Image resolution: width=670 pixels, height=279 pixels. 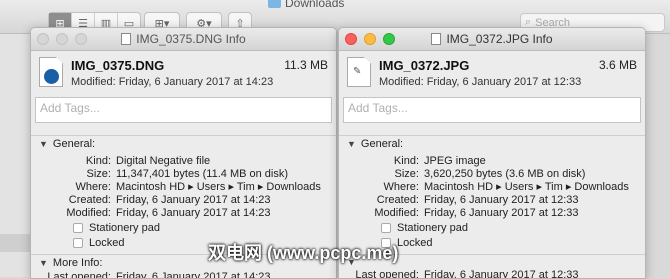 I want to click on row-value: JPEG image, so click(x=455, y=161).